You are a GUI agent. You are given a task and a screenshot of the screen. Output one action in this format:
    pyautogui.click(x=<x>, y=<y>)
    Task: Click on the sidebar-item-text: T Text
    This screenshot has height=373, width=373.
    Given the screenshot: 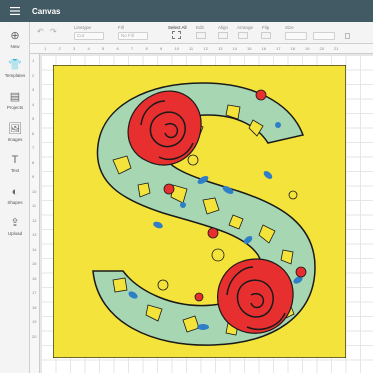 What is the action you would take?
    pyautogui.click(x=15, y=163)
    